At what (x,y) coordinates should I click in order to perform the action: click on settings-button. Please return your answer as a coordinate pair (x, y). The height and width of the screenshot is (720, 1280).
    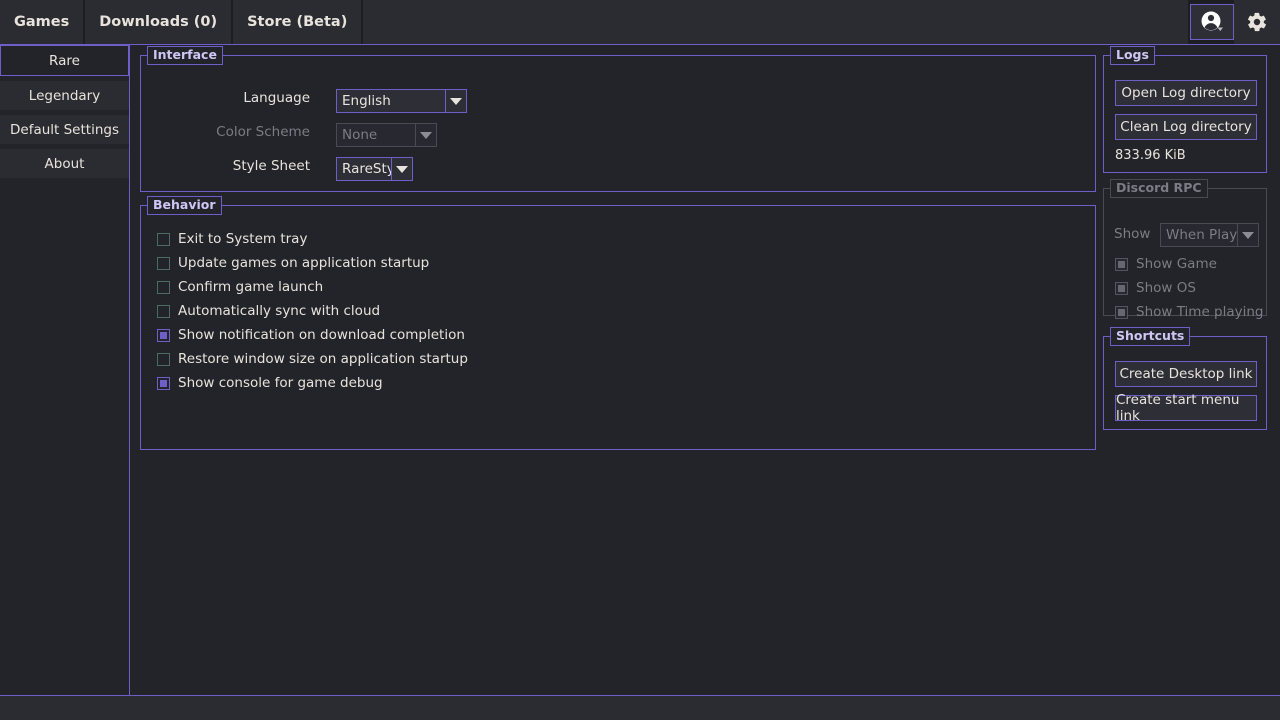
    Looking at the image, I should click on (1257, 22).